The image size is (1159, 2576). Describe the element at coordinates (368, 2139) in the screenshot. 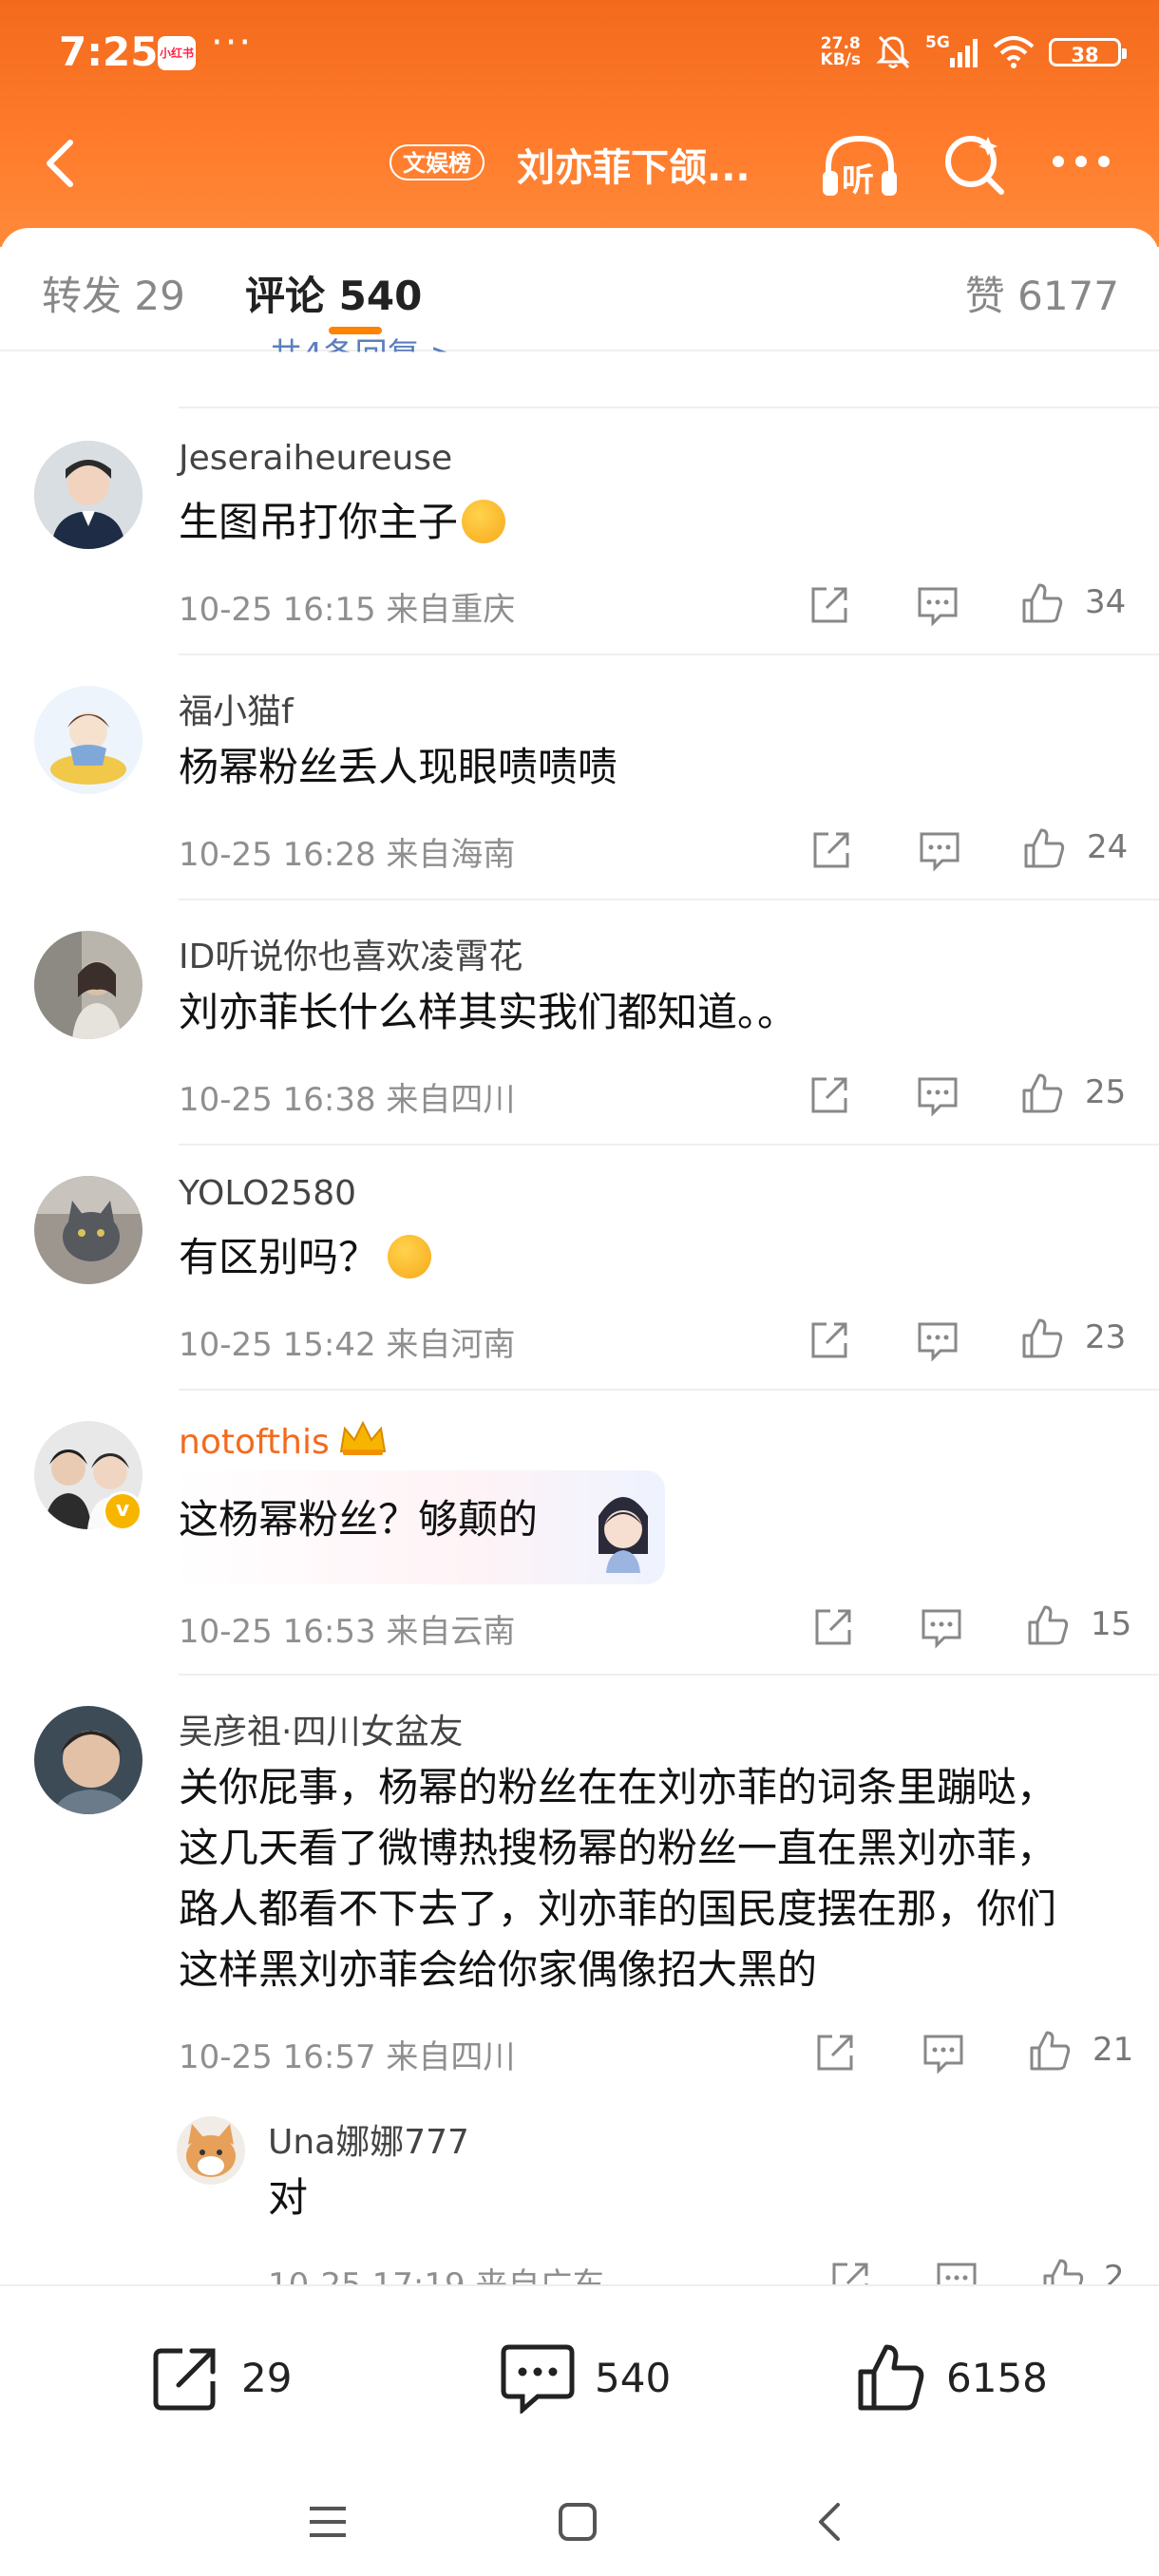

I see `reply-username: Una娜娜777` at that location.